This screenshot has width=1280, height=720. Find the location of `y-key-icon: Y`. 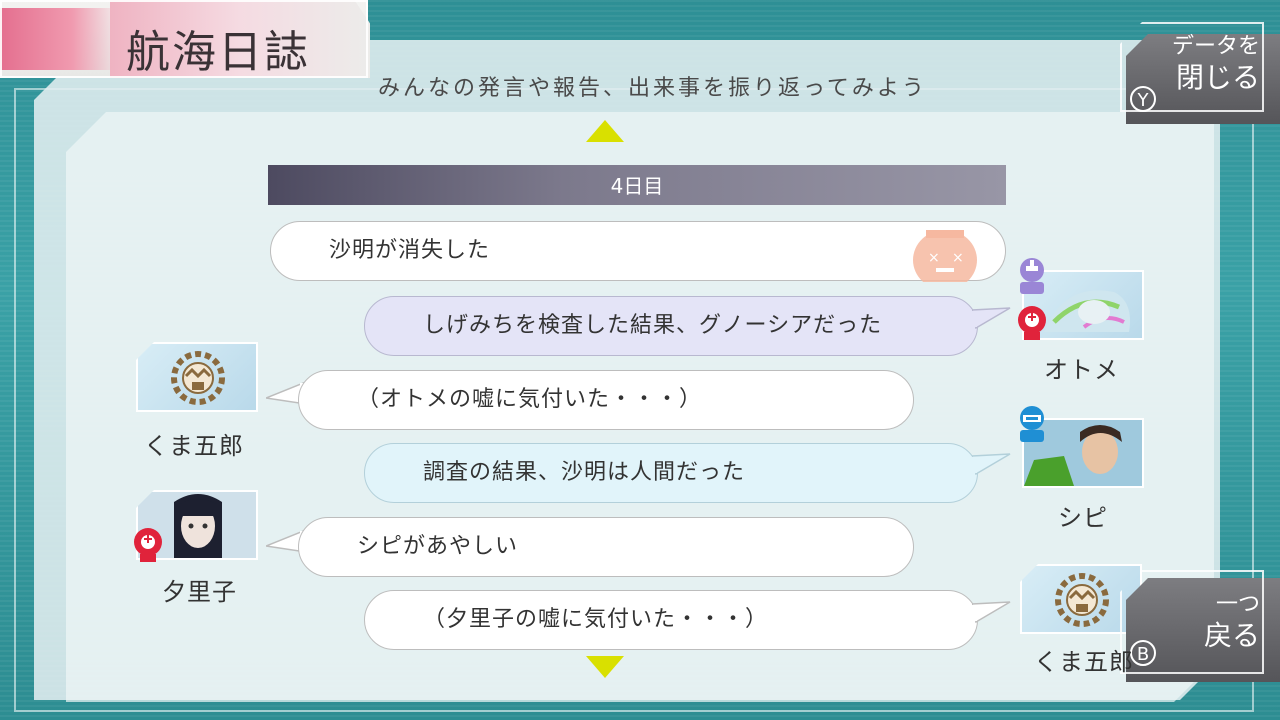

y-key-icon: Y is located at coordinates (1143, 99).